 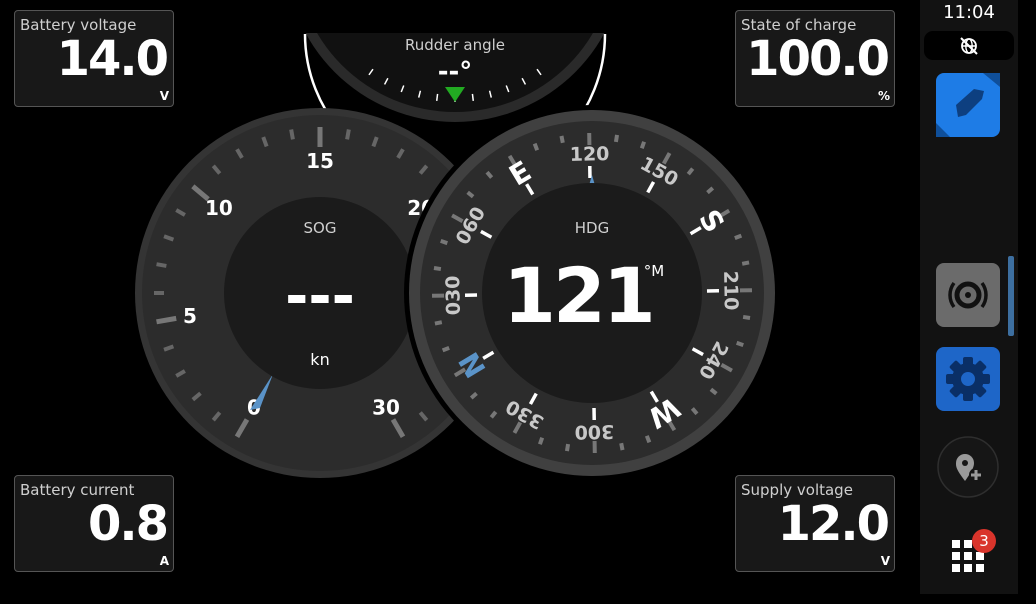 I want to click on state-of-charge-unit: %, so click(x=883, y=96).